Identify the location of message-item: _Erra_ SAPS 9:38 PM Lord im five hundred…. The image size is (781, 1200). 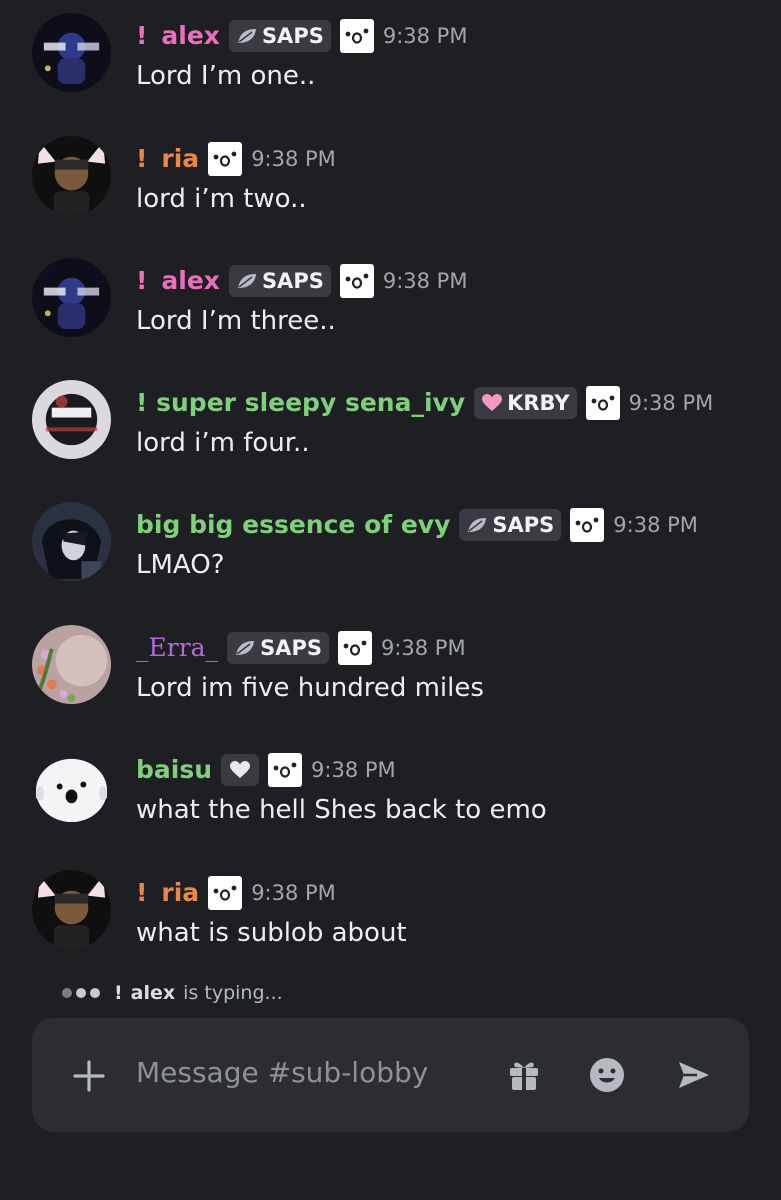
(390, 667).